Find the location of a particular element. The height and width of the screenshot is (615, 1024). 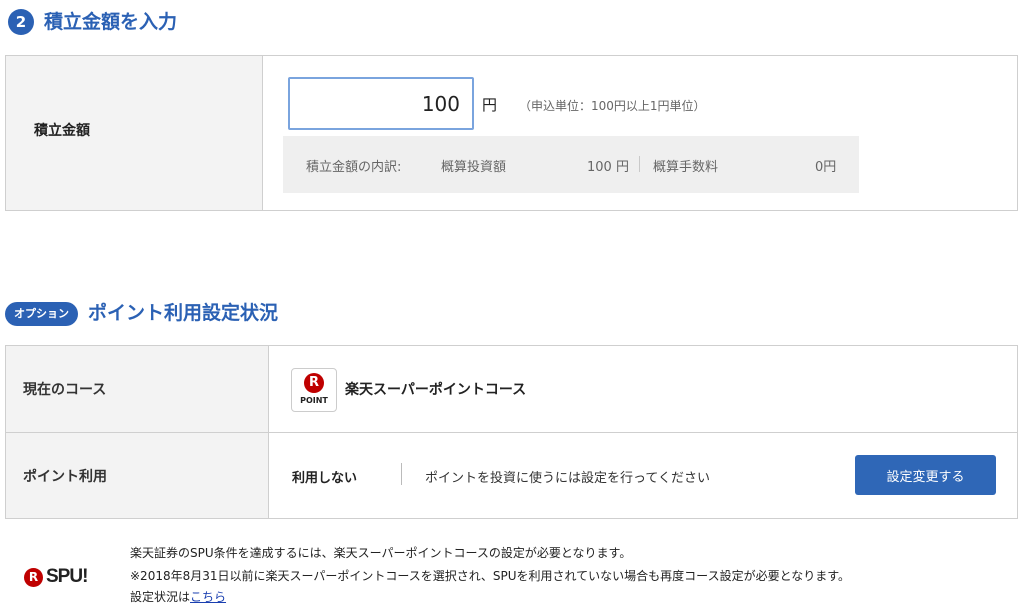

step-number-badge: 2 is located at coordinates (21, 22).